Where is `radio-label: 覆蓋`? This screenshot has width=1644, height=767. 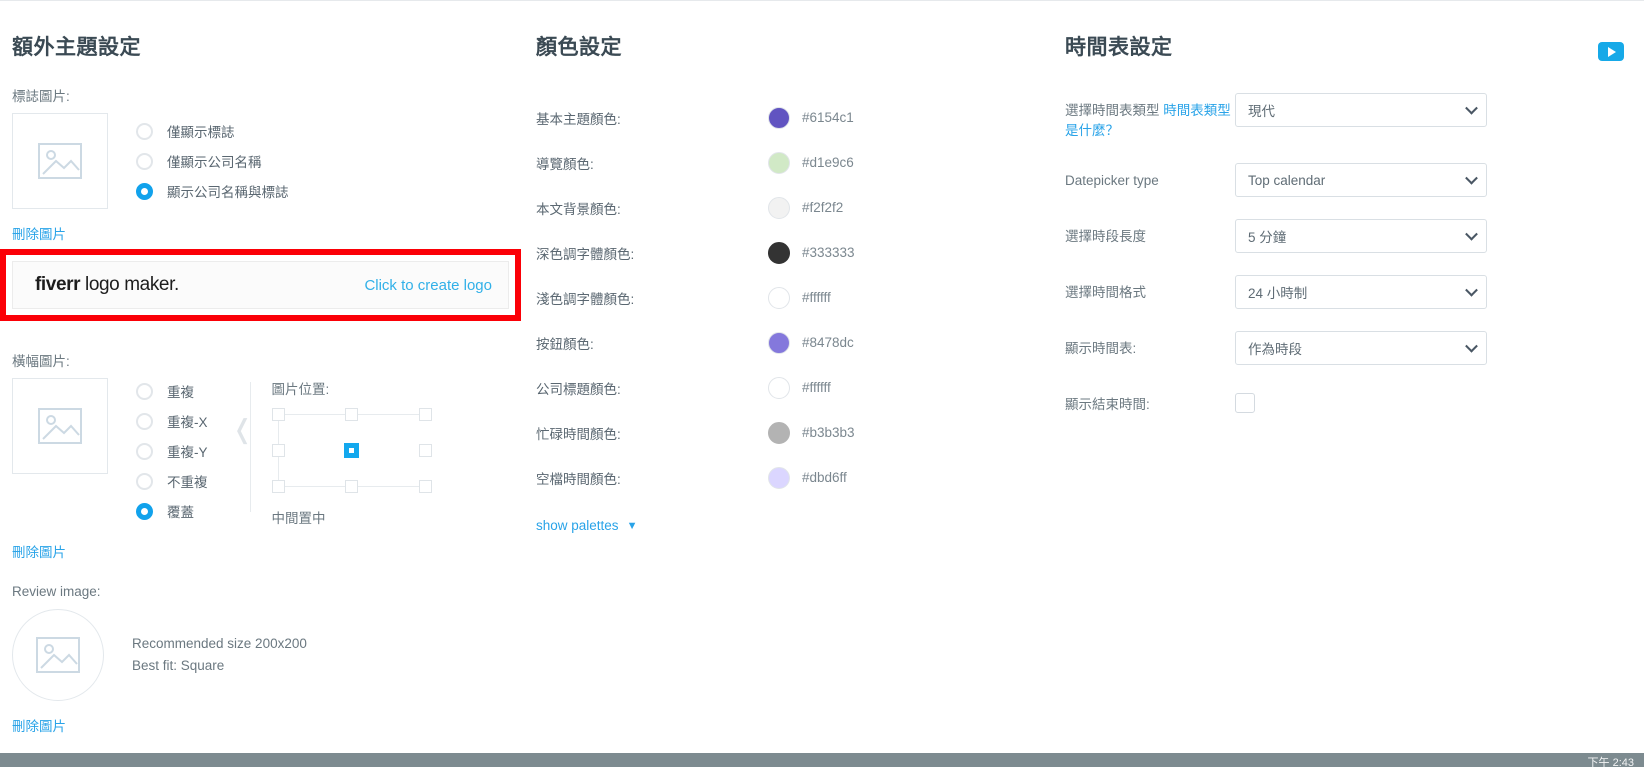
radio-label: 覆蓋 is located at coordinates (180, 512).